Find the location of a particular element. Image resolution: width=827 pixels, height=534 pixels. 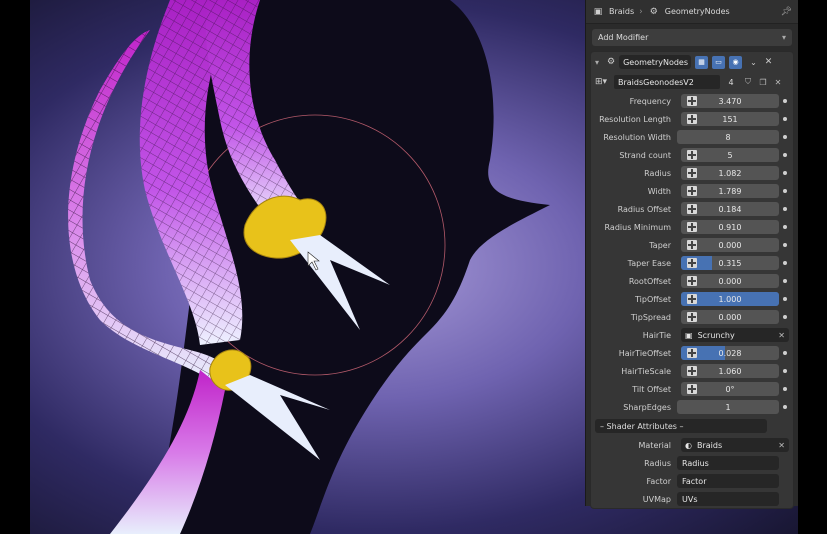

duplicate-icon: ❐ is located at coordinates (763, 82).